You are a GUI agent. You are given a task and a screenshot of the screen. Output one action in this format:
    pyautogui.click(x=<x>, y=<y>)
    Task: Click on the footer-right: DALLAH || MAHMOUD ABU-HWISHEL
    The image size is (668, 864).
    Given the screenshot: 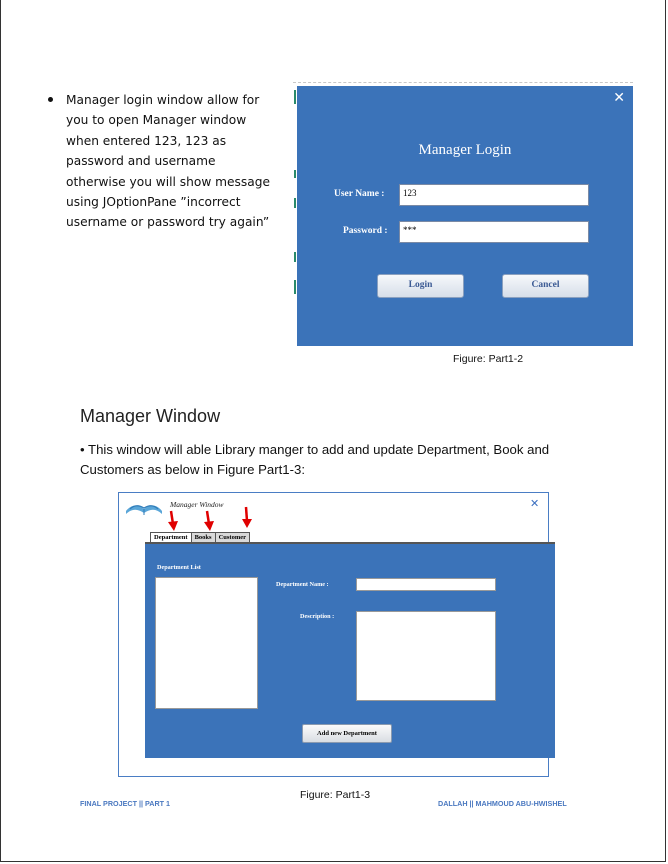 What is the action you would take?
    pyautogui.click(x=502, y=803)
    